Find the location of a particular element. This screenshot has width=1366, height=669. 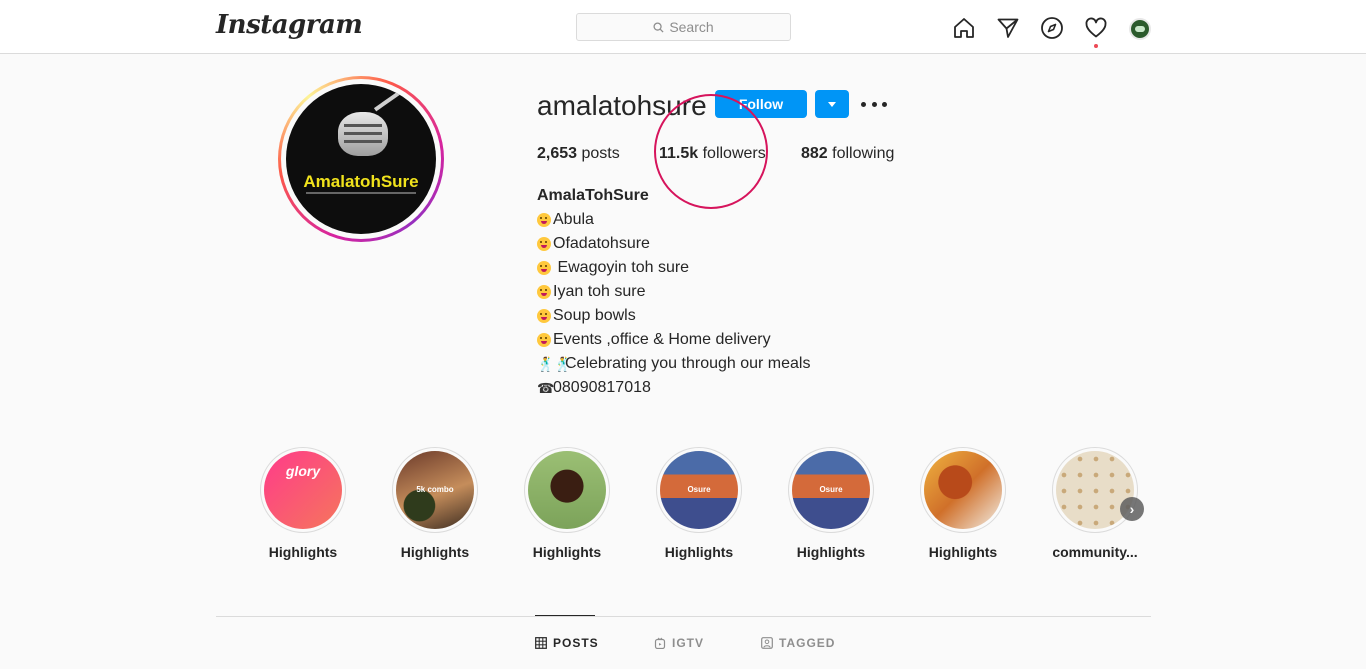

bio-line: Events ,office & Home delivery is located at coordinates (673, 340).